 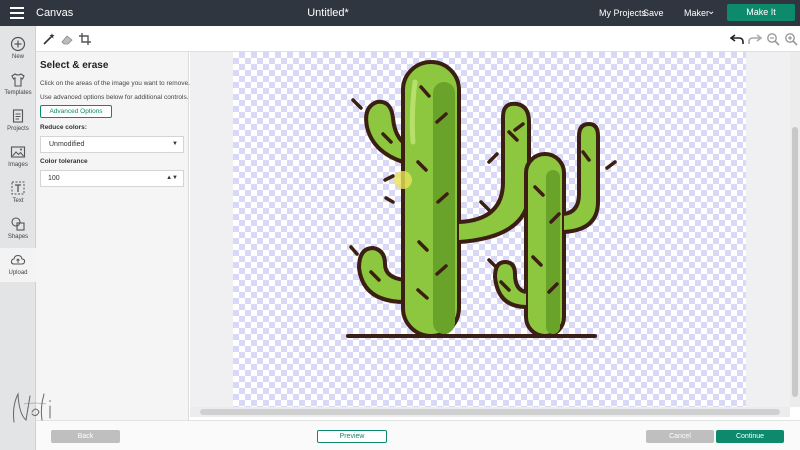 I want to click on nav-label-templates: Templates, so click(x=18, y=93).